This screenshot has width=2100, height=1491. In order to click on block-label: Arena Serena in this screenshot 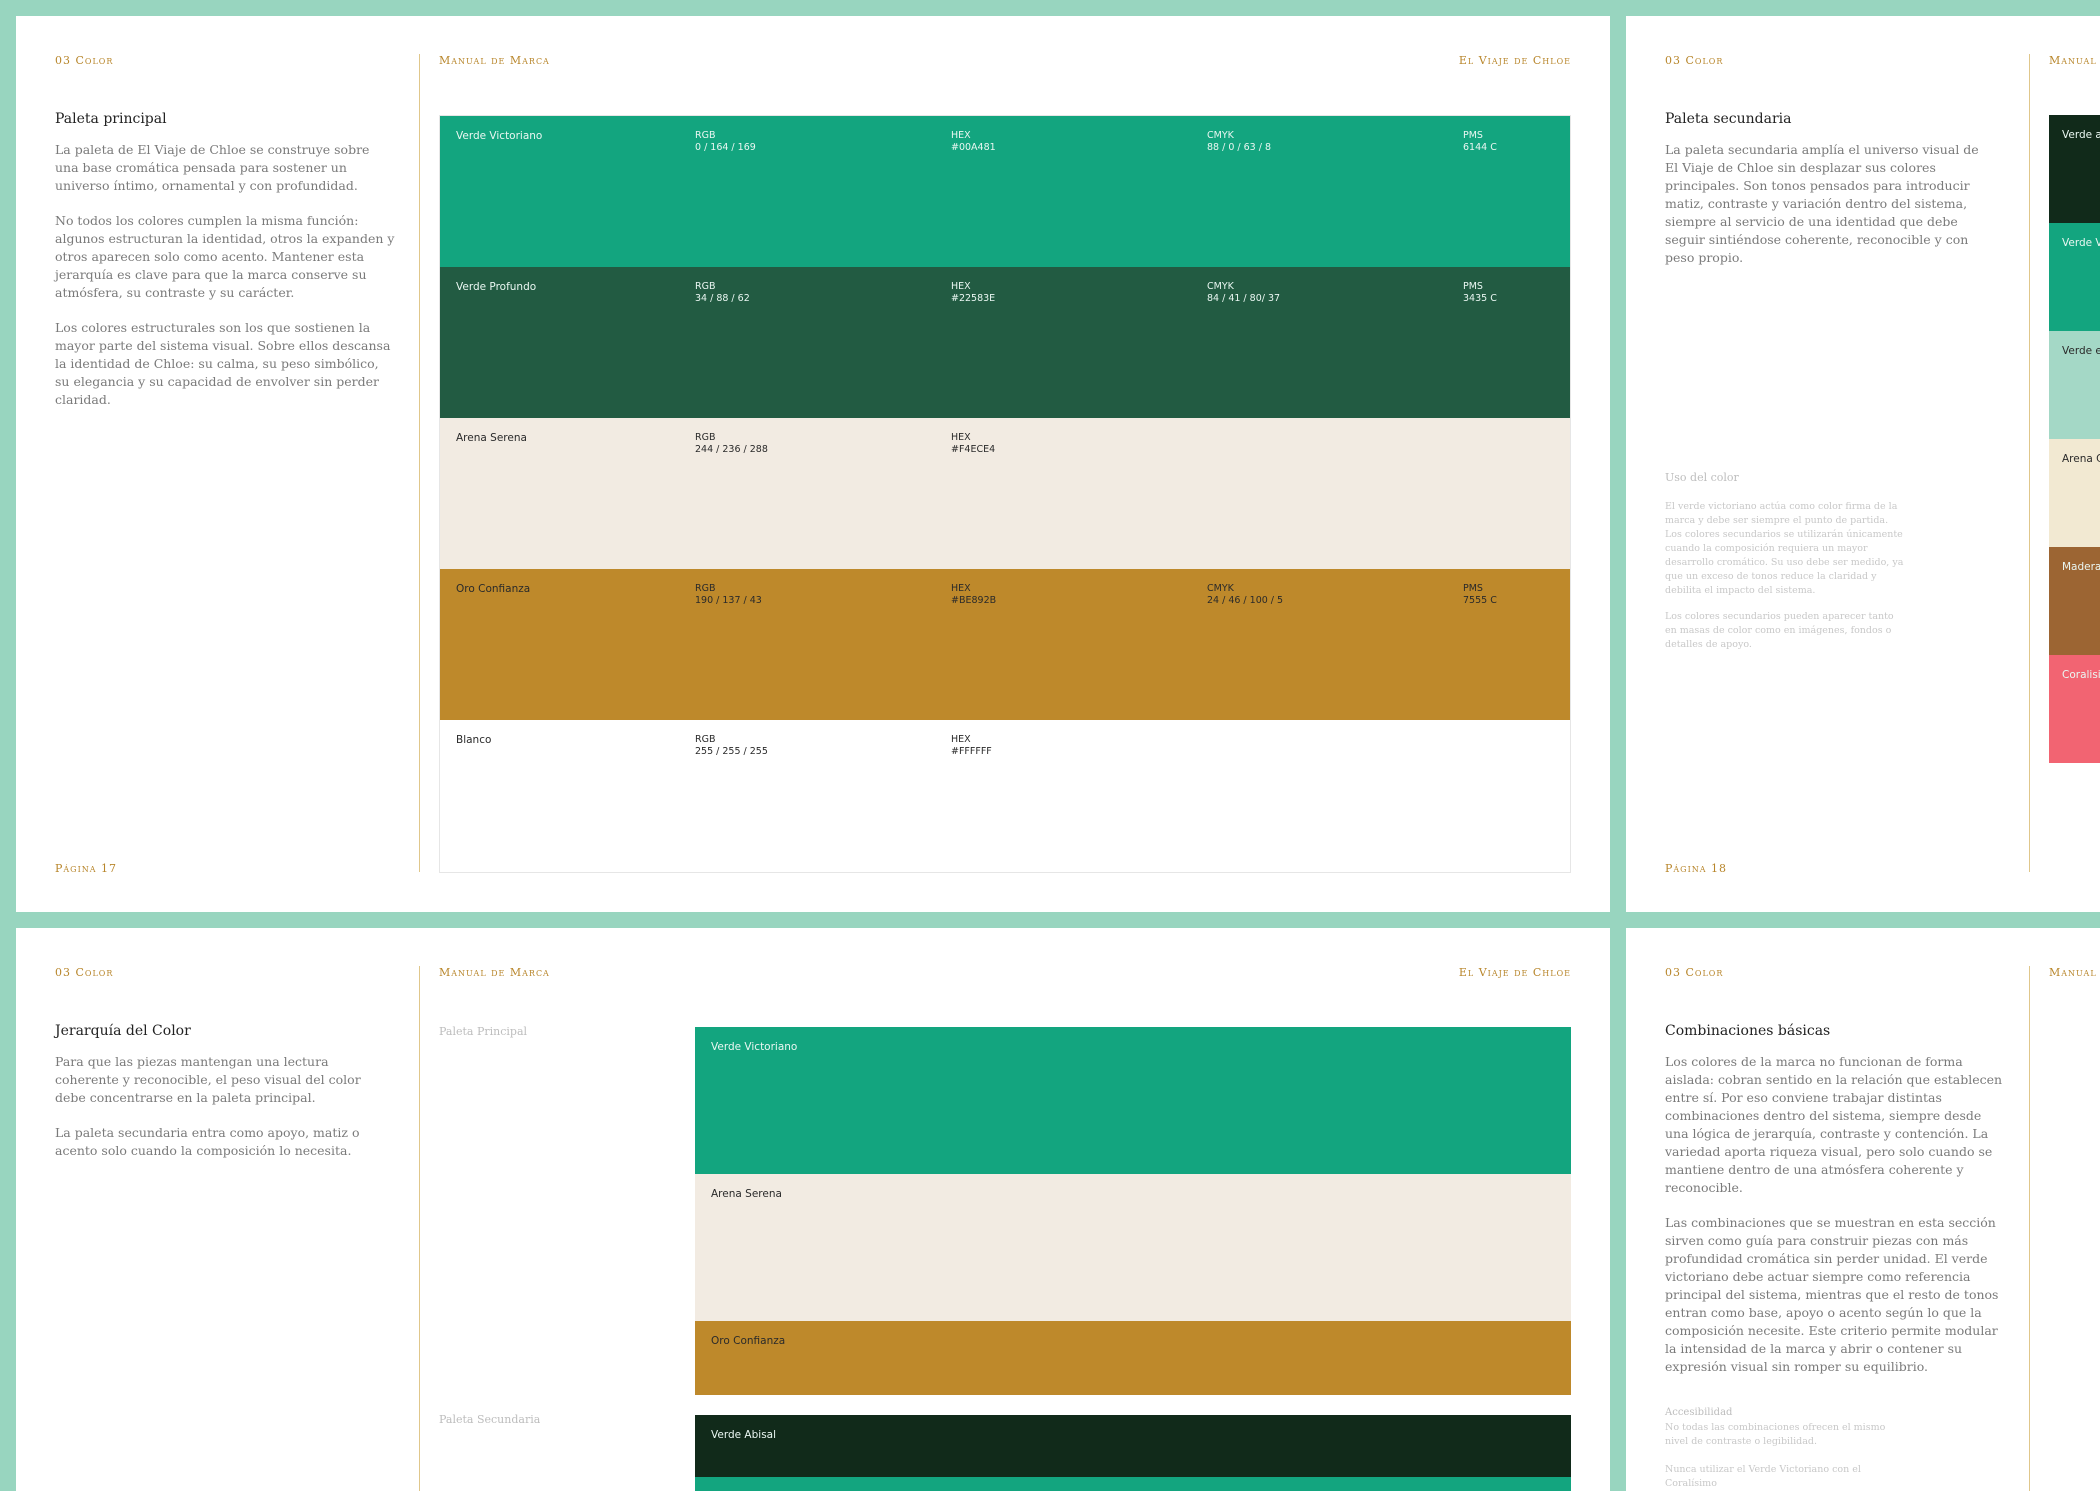, I will do `click(746, 1194)`.